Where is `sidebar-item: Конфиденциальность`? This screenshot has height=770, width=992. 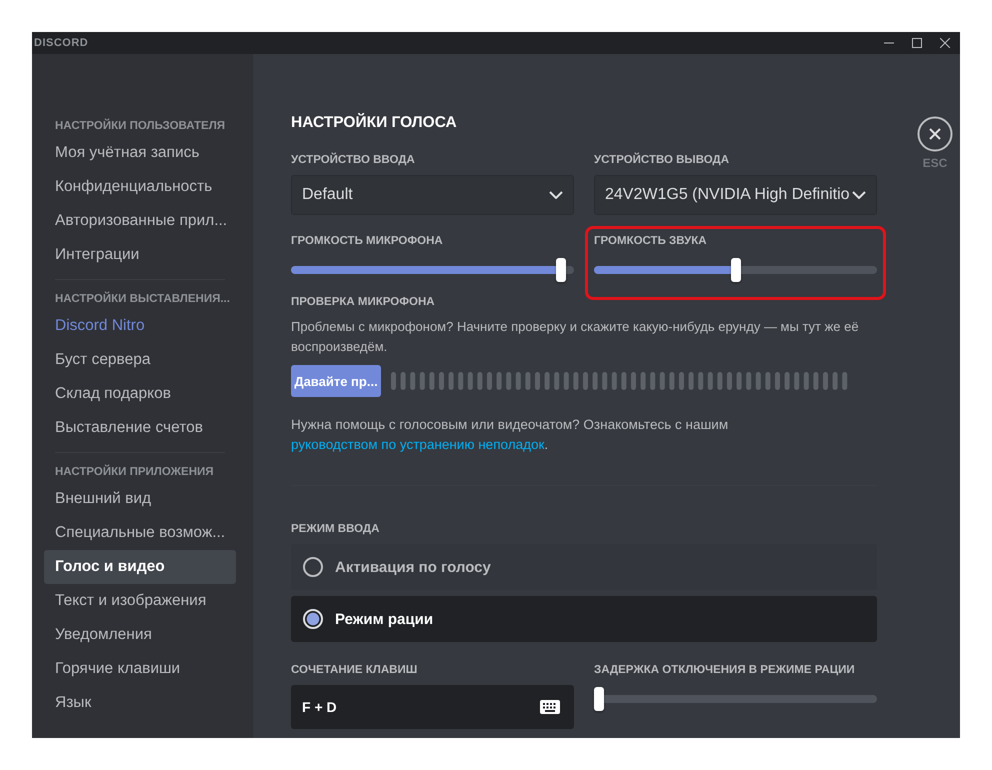 sidebar-item: Конфиденциальность is located at coordinates (140, 187).